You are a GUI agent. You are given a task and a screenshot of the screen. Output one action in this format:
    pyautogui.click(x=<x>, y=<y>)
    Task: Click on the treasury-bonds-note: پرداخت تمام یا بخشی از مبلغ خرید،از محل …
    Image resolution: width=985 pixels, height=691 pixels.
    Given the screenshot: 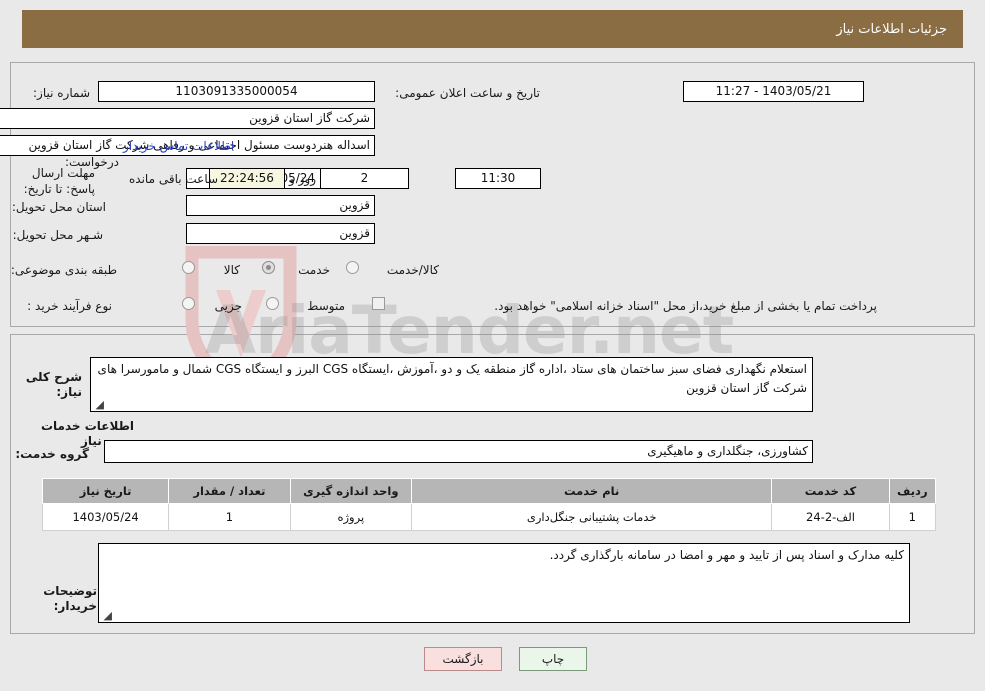 What is the action you would take?
    pyautogui.click(x=685, y=306)
    